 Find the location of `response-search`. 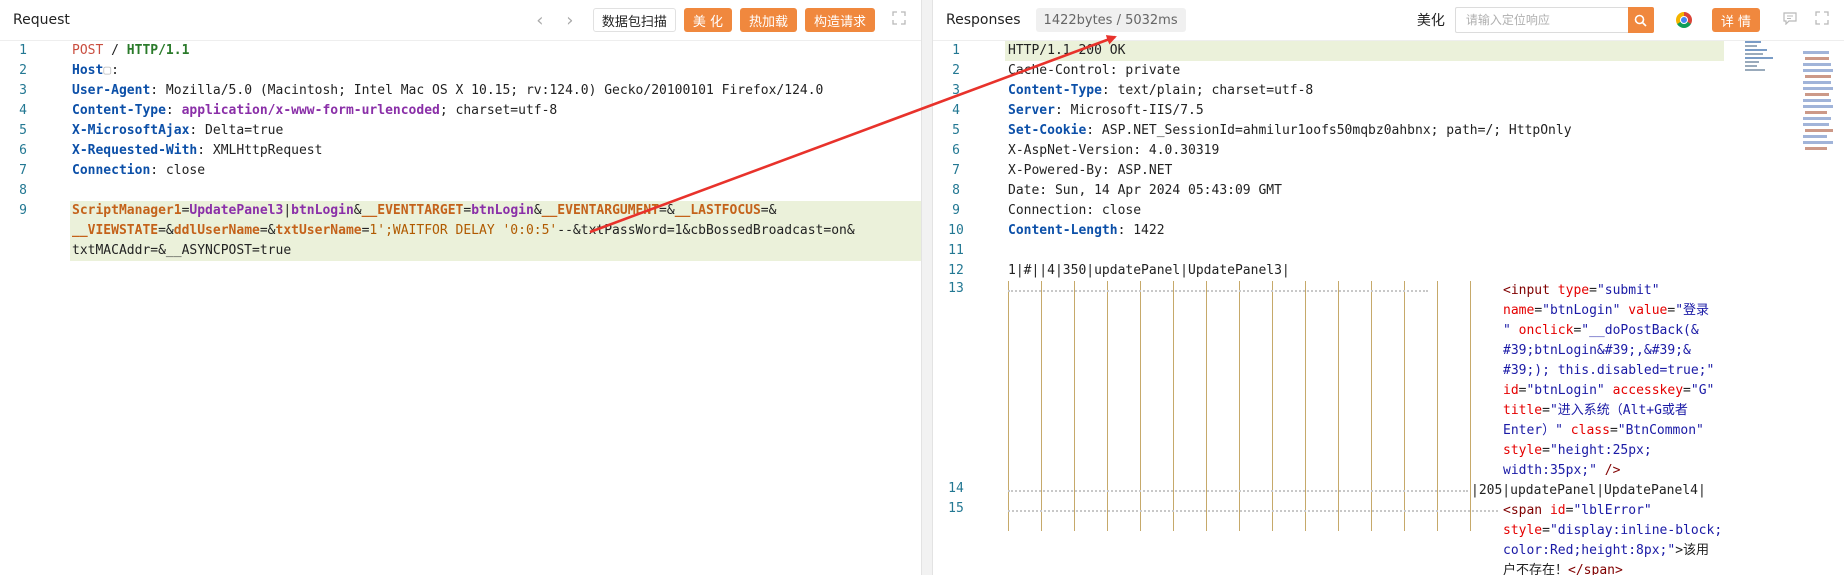

response-search is located at coordinates (1554, 20).